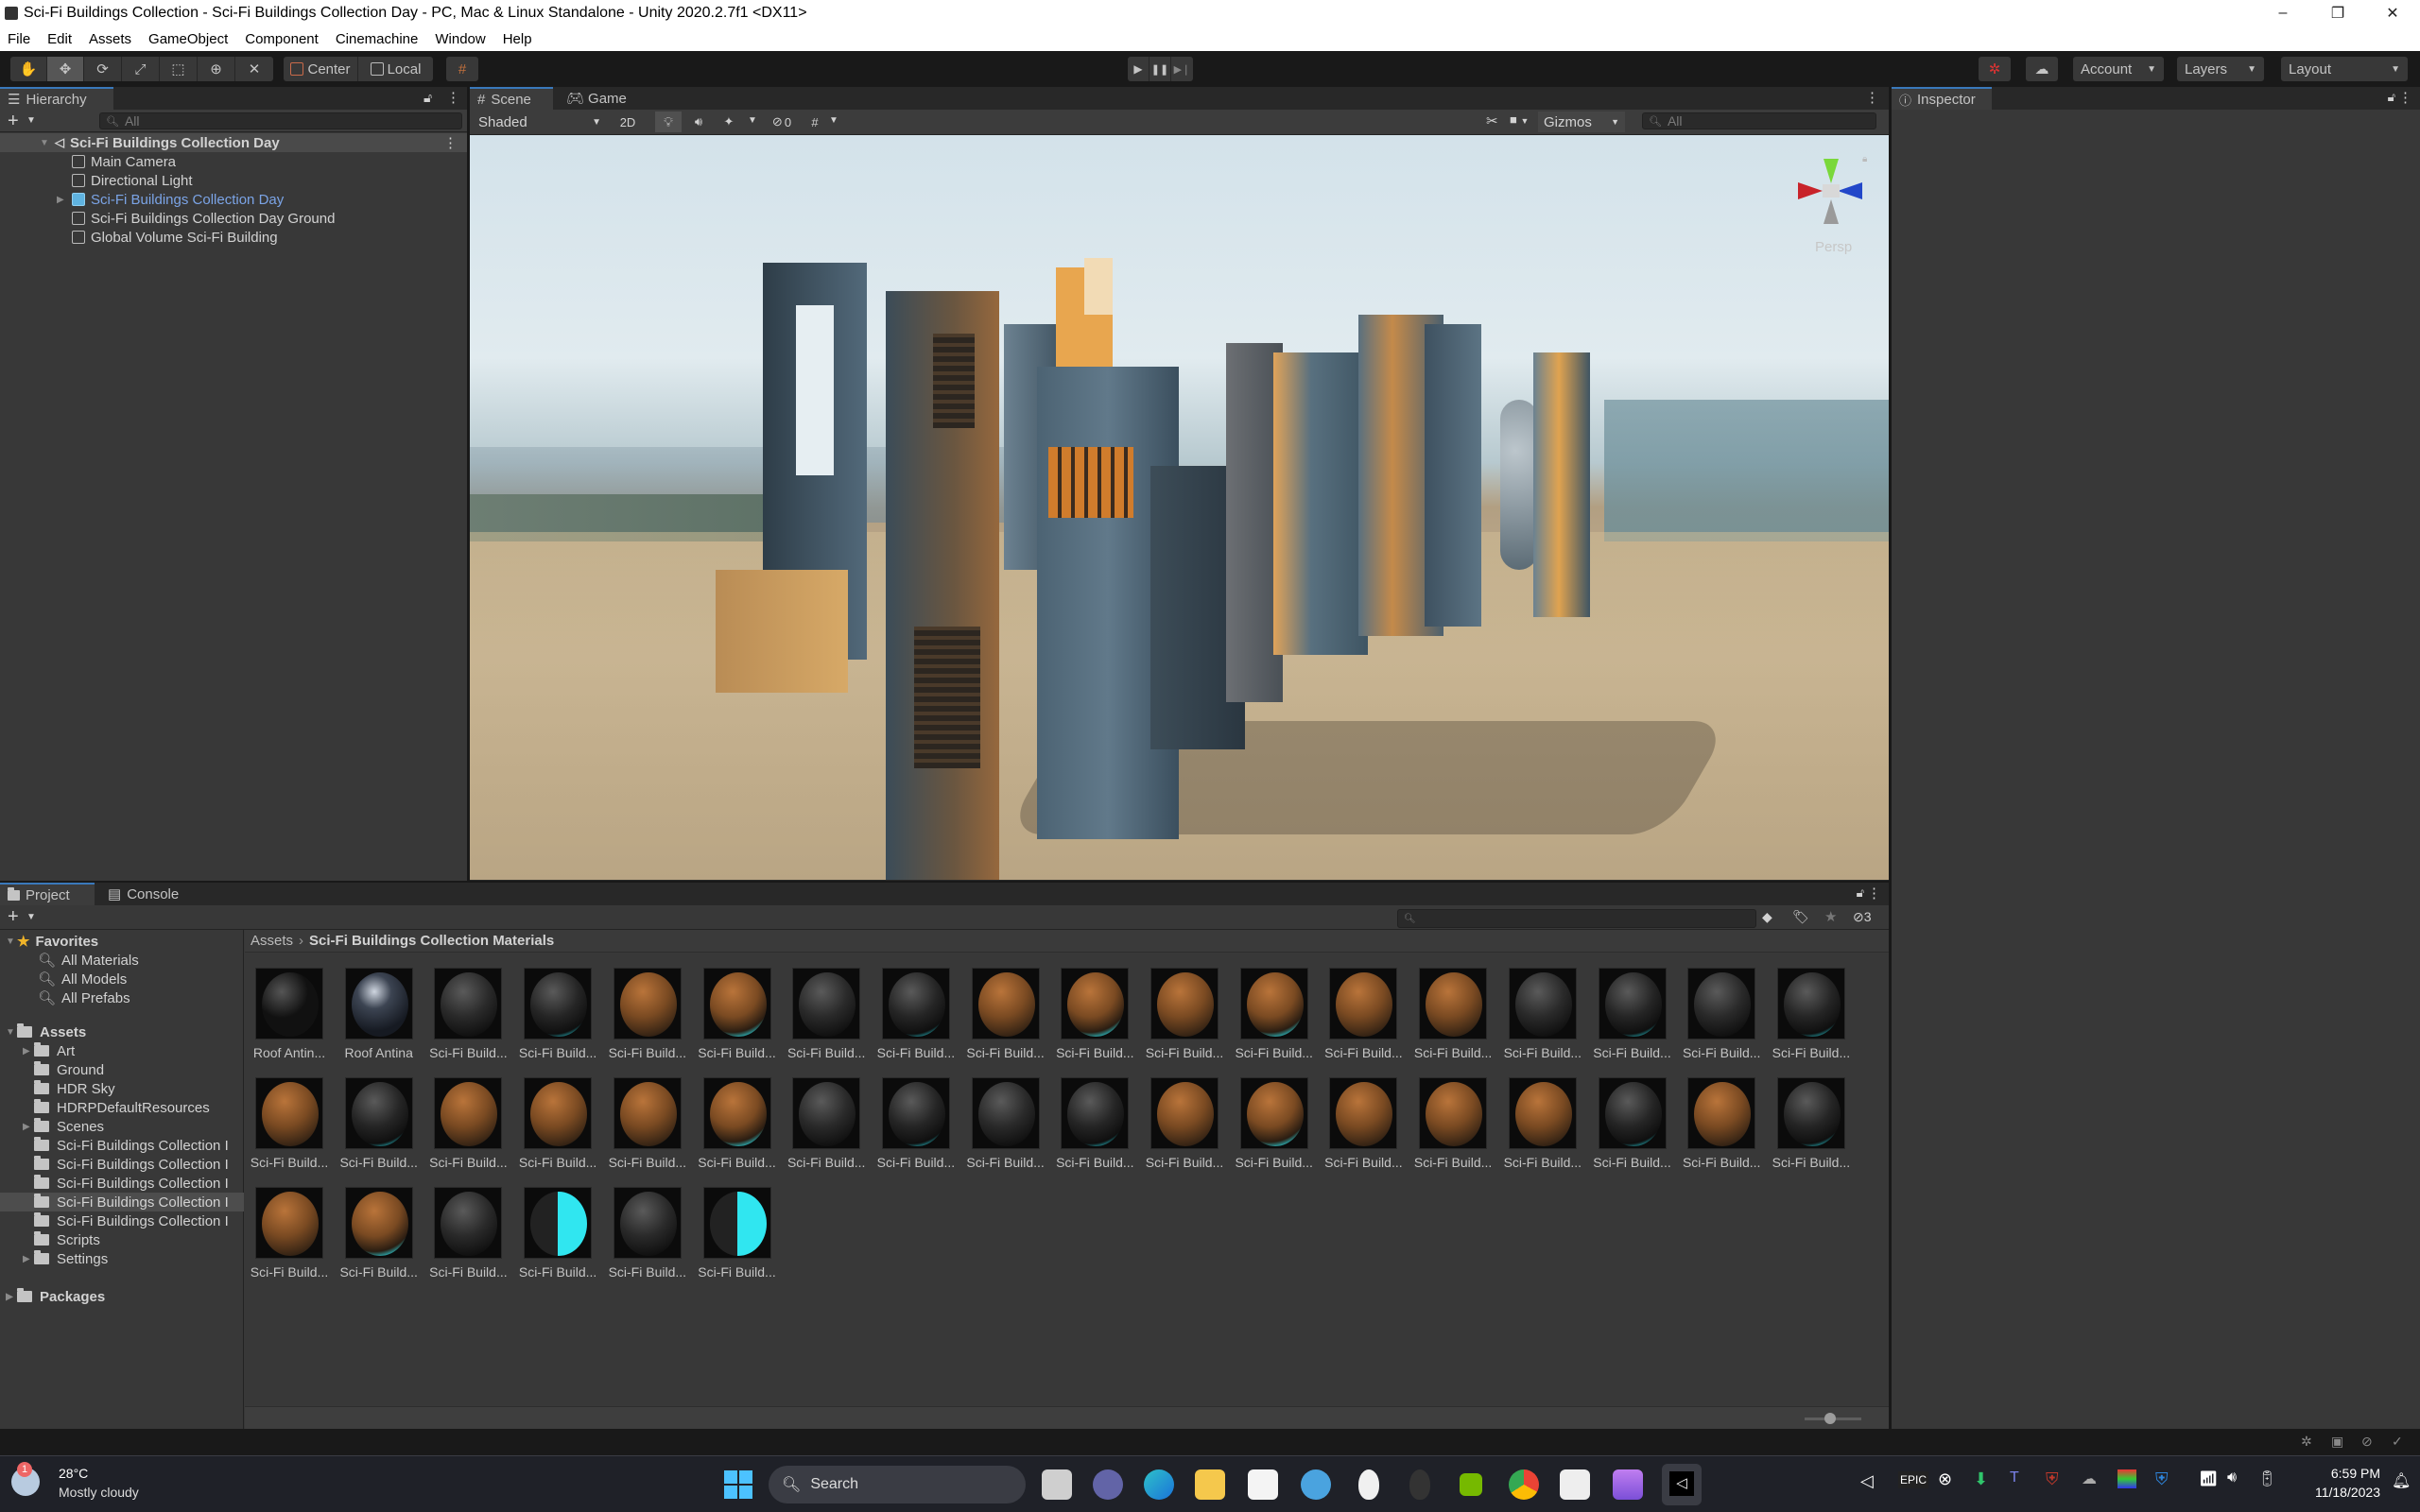 Image resolution: width=2420 pixels, height=1512 pixels. I want to click on folder-item: Scripts, so click(122, 1239).